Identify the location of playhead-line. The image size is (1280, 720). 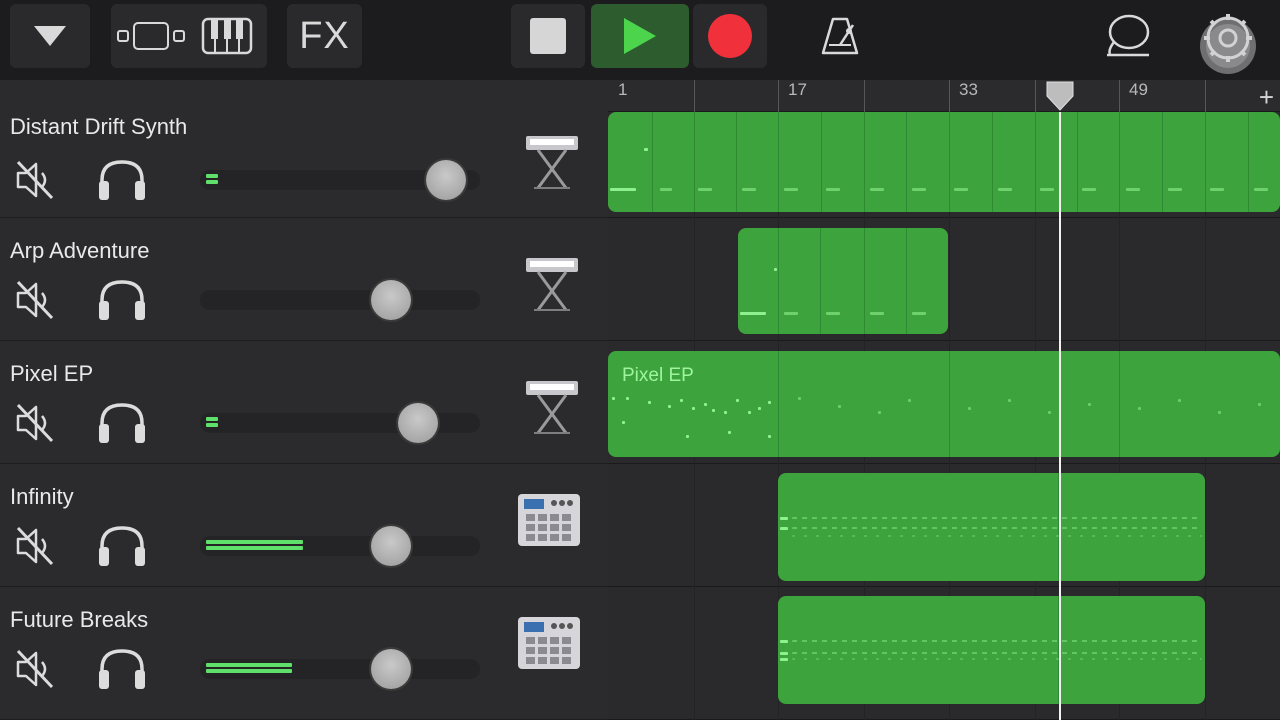
(1060, 416).